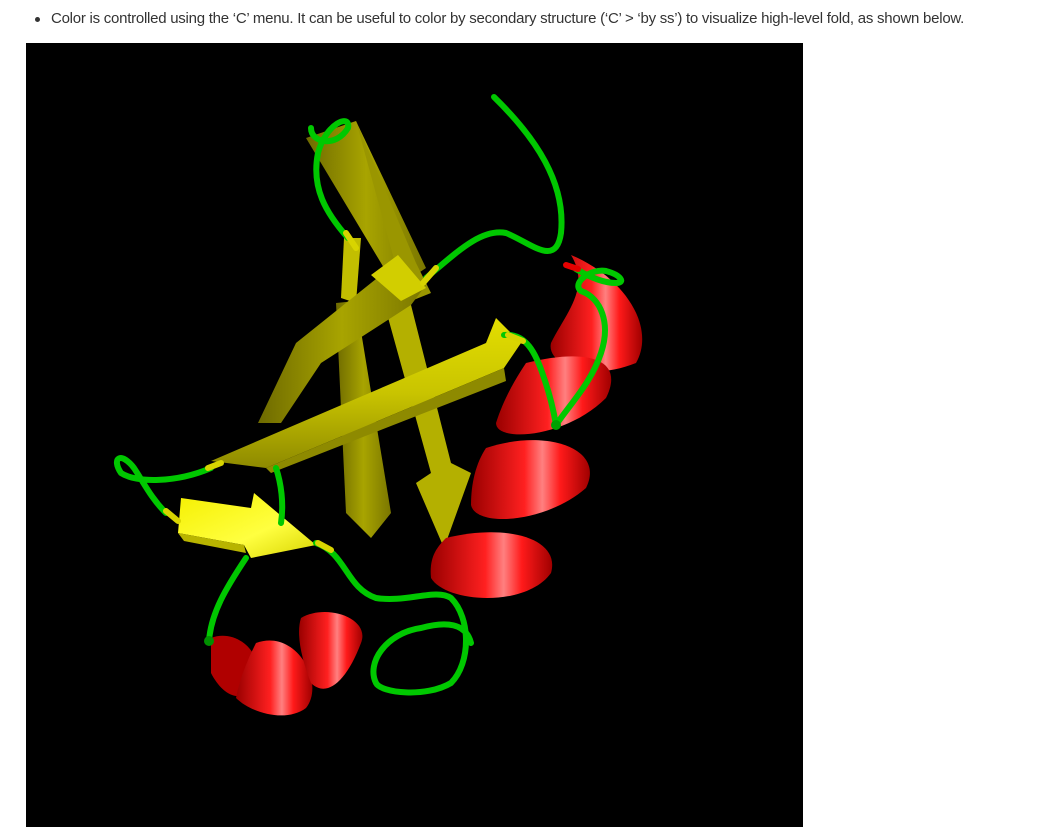 The height and width of the screenshot is (827, 1043). I want to click on bullet-dot, so click(37, 19).